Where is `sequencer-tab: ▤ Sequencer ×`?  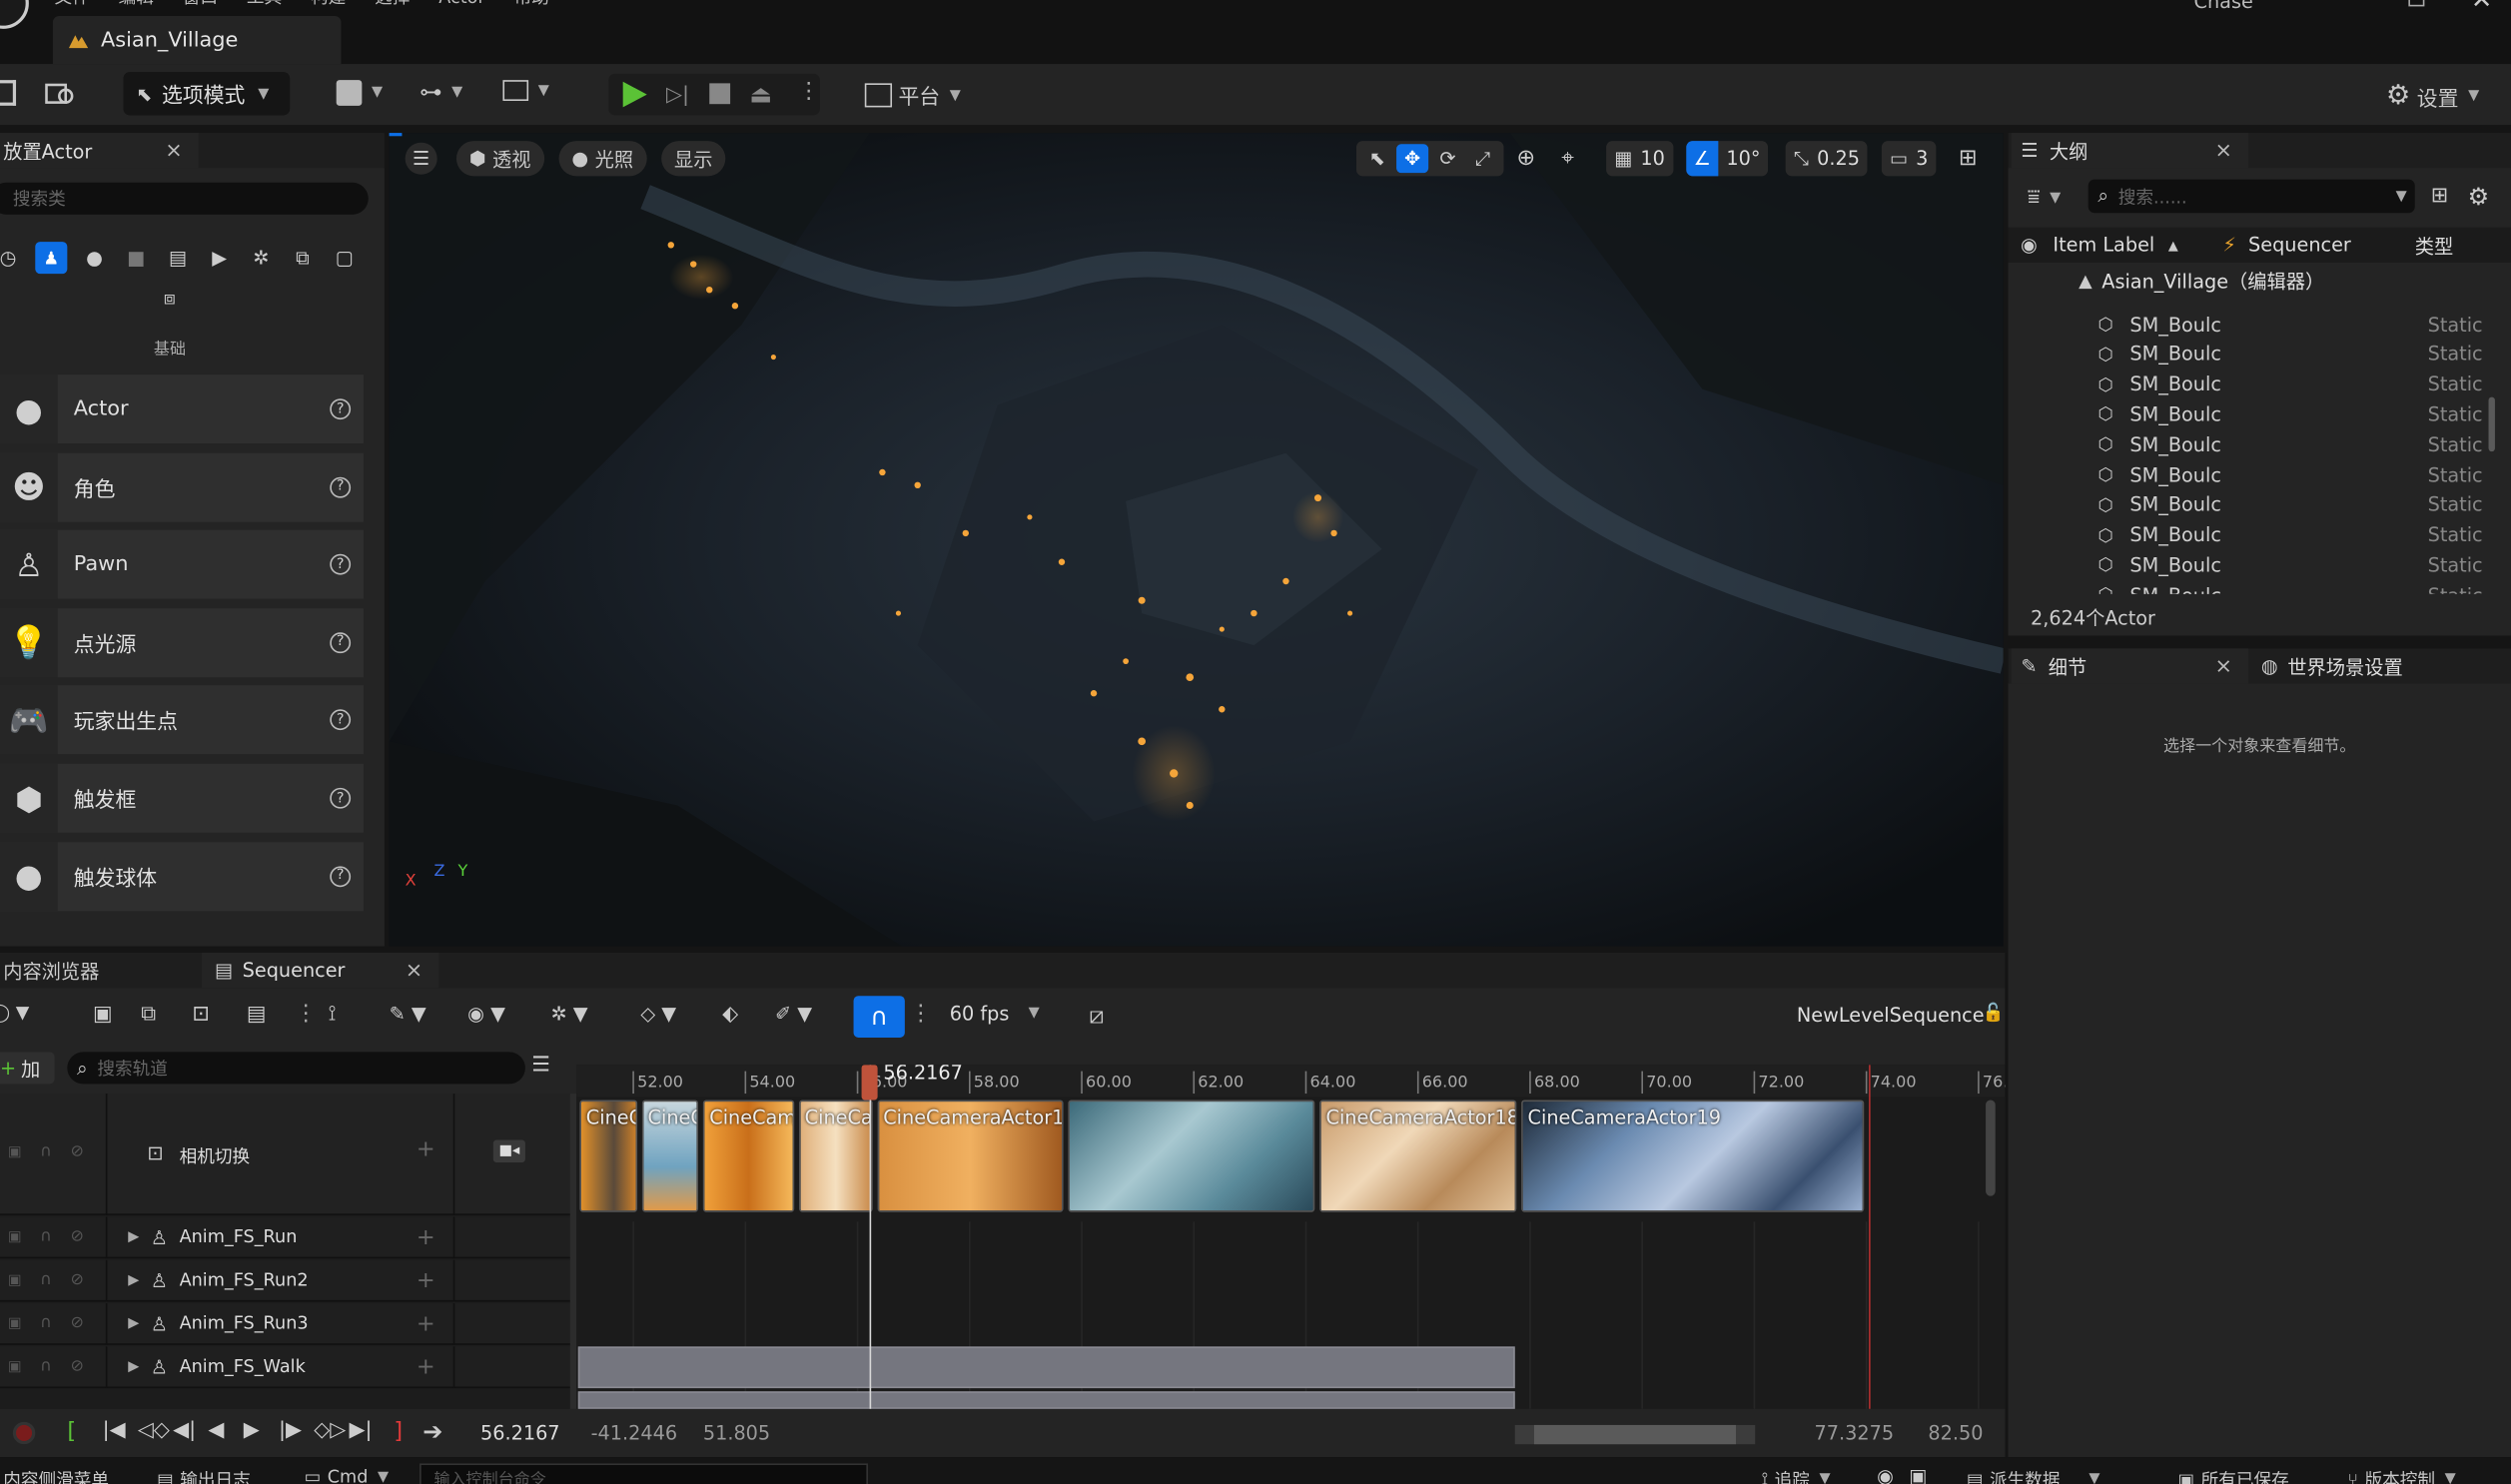
sequencer-tab: ▤ Sequencer × is located at coordinates (321, 971).